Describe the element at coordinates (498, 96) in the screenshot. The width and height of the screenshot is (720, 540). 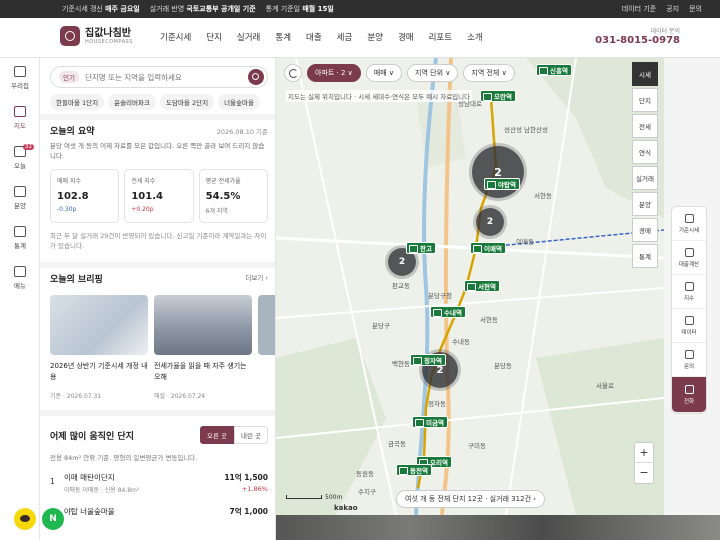
I see `station-marker: 모란역` at that location.